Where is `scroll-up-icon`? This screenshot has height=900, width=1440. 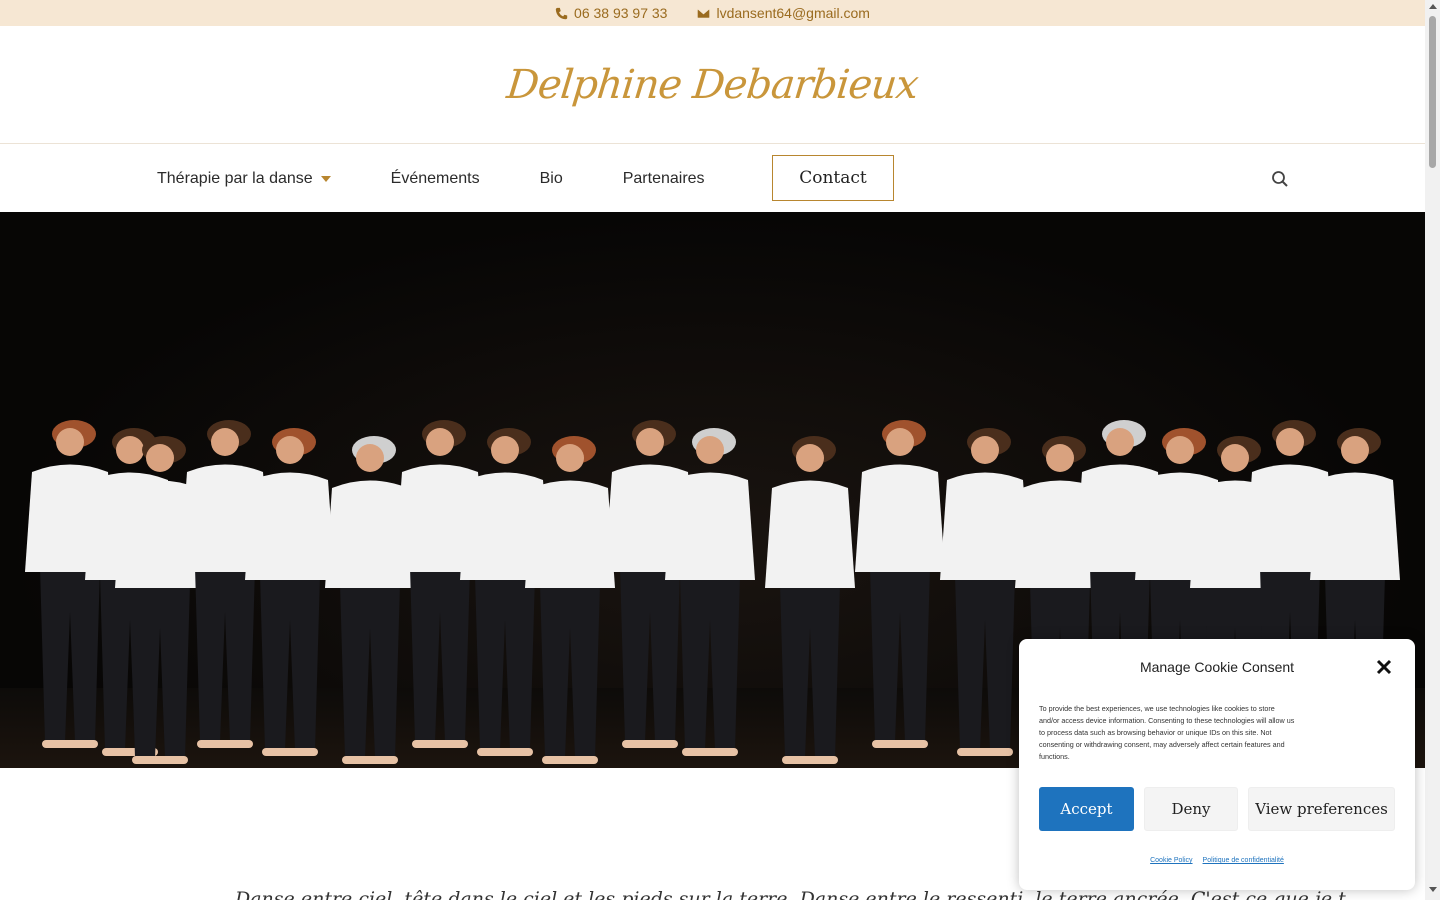 scroll-up-icon is located at coordinates (1433, 6).